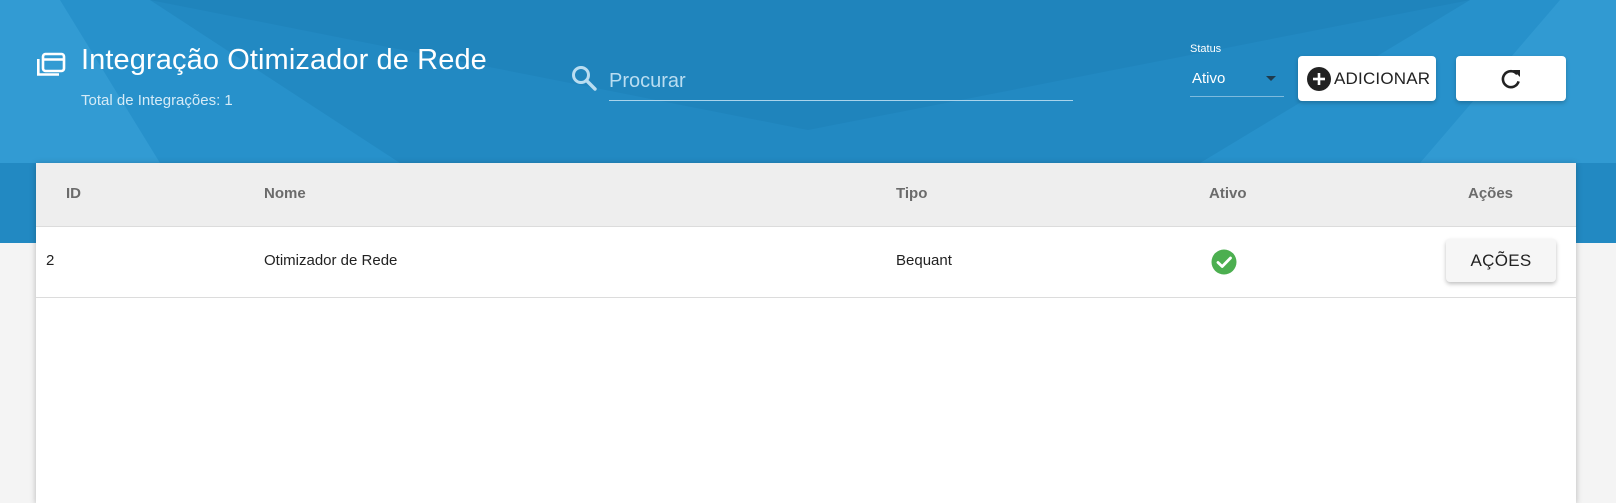 The width and height of the screenshot is (1616, 503). Describe the element at coordinates (584, 78) in the screenshot. I see `search-icon` at that location.